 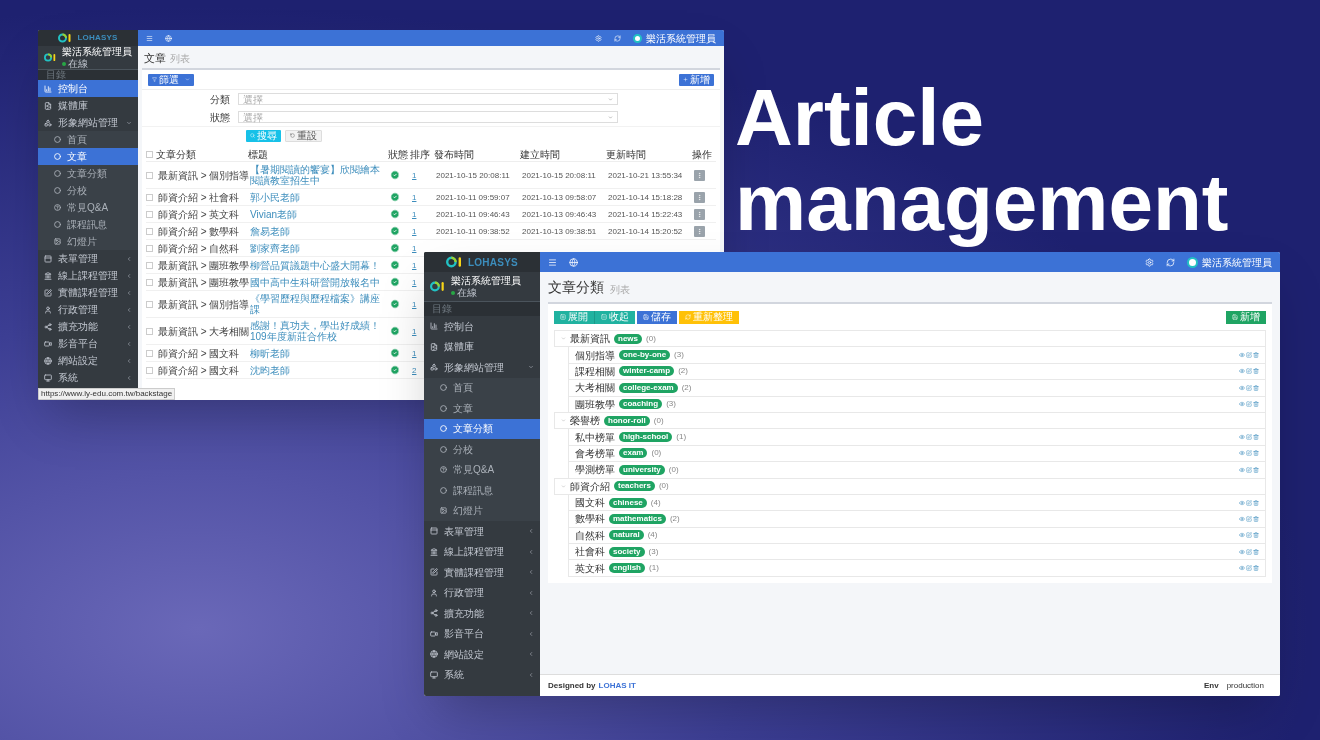 What do you see at coordinates (917, 519) in the screenshot?
I see `tree-row: 數學科 mathematics (2)` at bounding box center [917, 519].